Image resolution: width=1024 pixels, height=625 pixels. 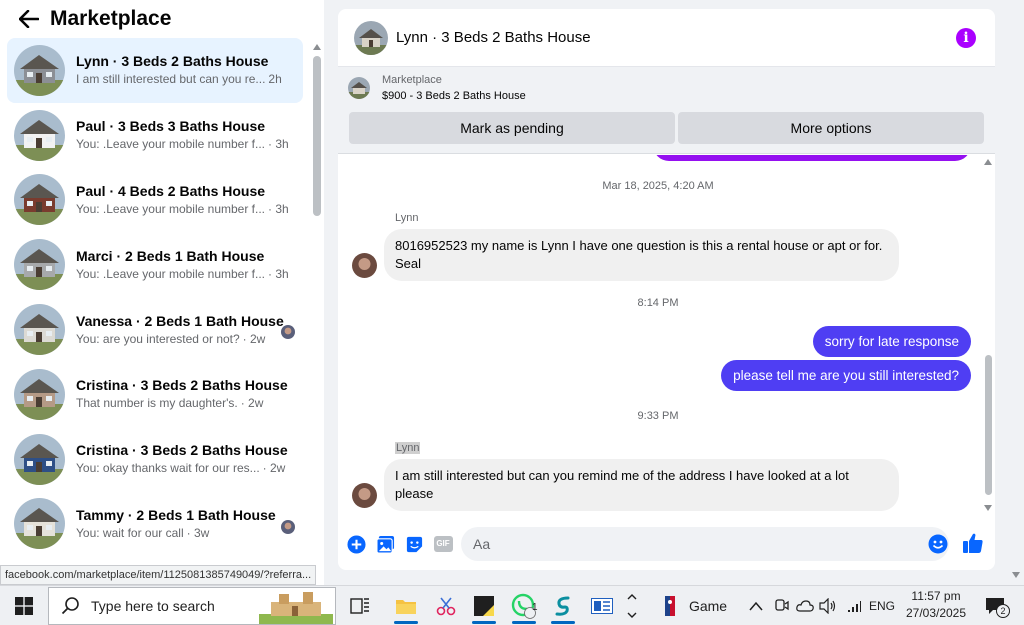 What do you see at coordinates (317, 312) in the screenshot?
I see `sidebar-scrollbar` at bounding box center [317, 312].